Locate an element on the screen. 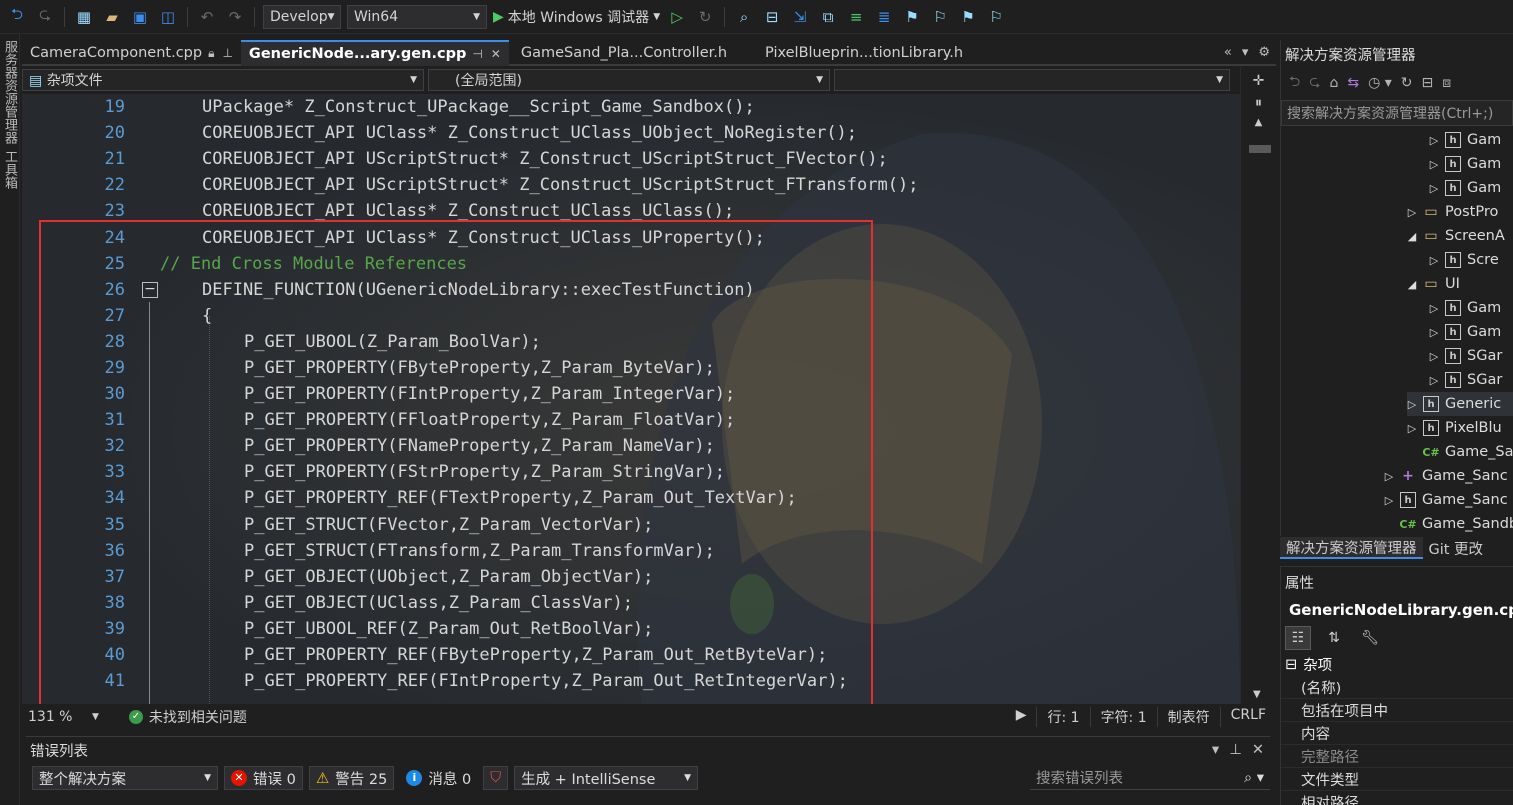 This screenshot has width=1513, height=805. tabs-indicator: 制表符 is located at coordinates (1188, 717).